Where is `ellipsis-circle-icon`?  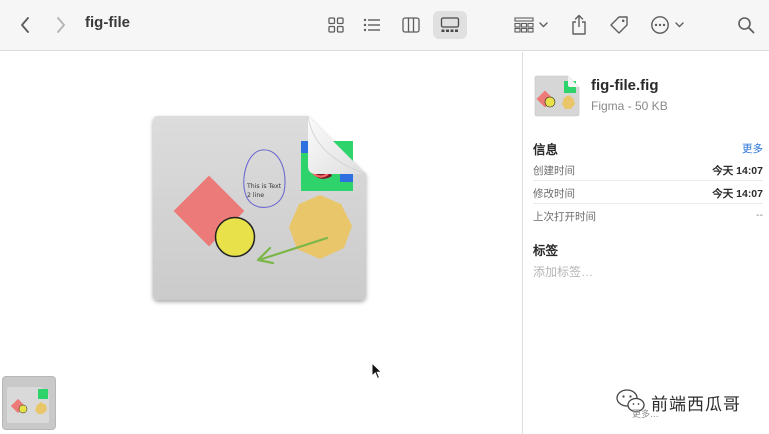 ellipsis-circle-icon is located at coordinates (667, 25).